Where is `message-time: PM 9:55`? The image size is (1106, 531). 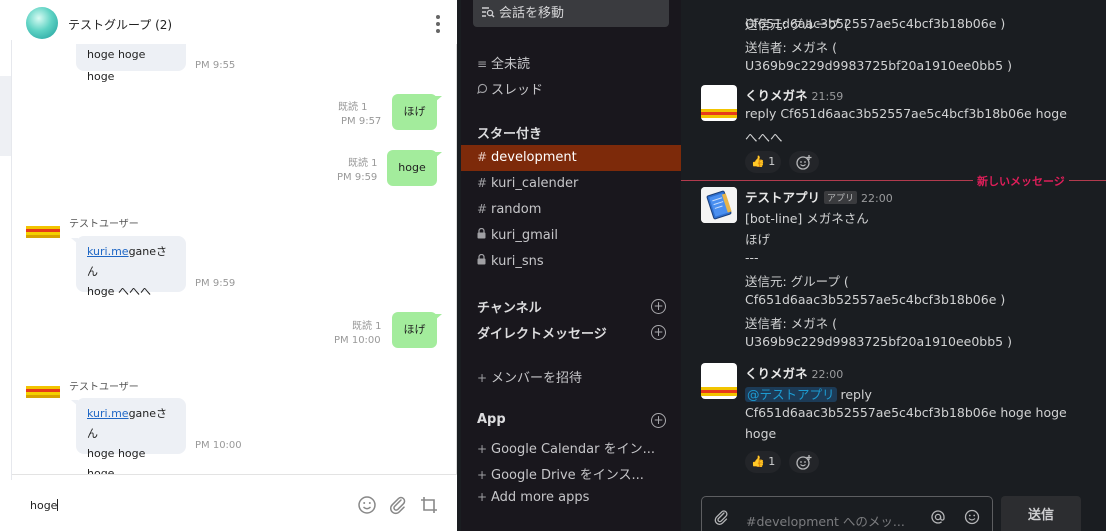 message-time: PM 9:55 is located at coordinates (215, 65).